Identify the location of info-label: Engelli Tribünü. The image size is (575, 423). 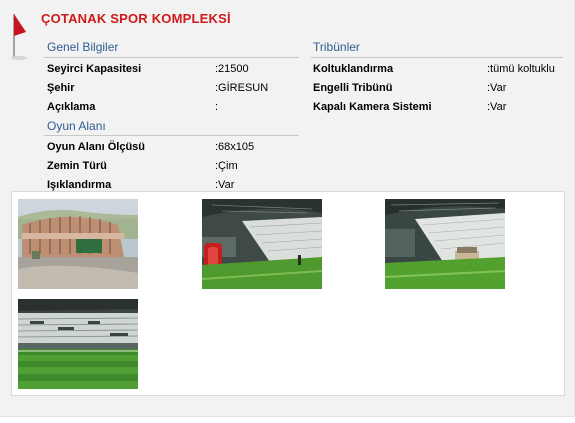
(353, 88).